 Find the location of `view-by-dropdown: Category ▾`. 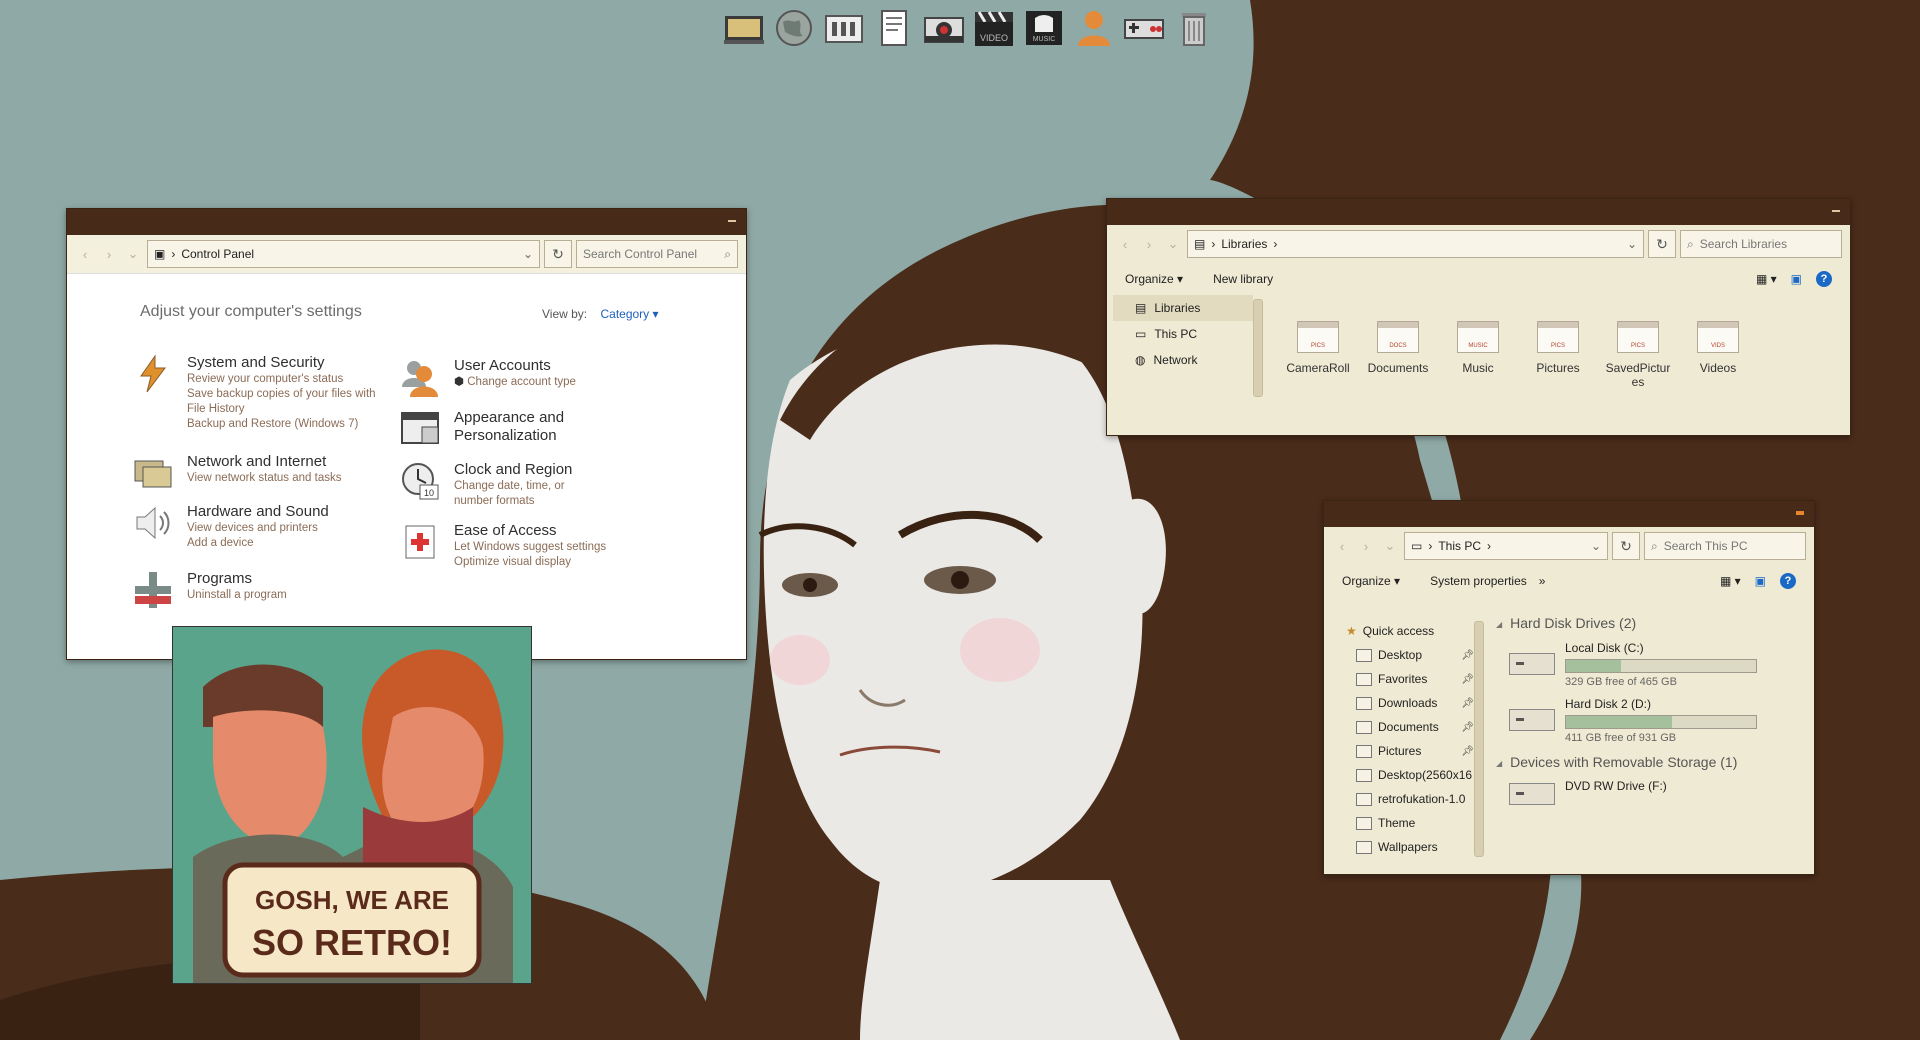

view-by-dropdown: Category ▾ is located at coordinates (629, 314).